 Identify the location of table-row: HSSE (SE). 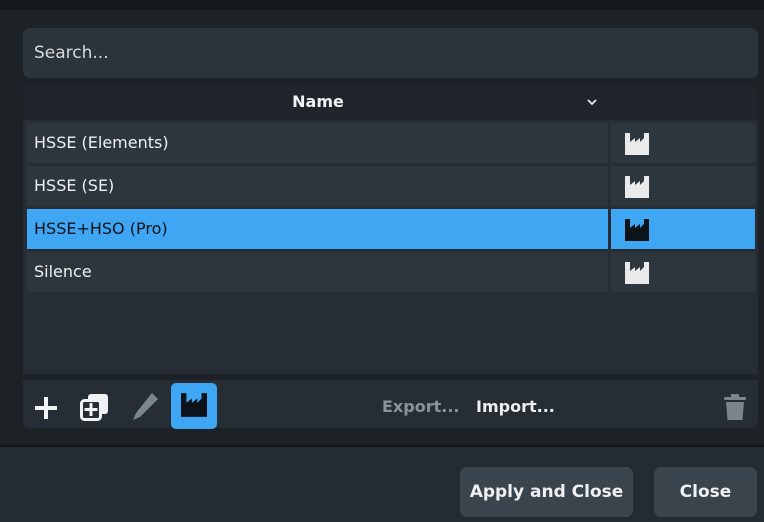
(391, 186).